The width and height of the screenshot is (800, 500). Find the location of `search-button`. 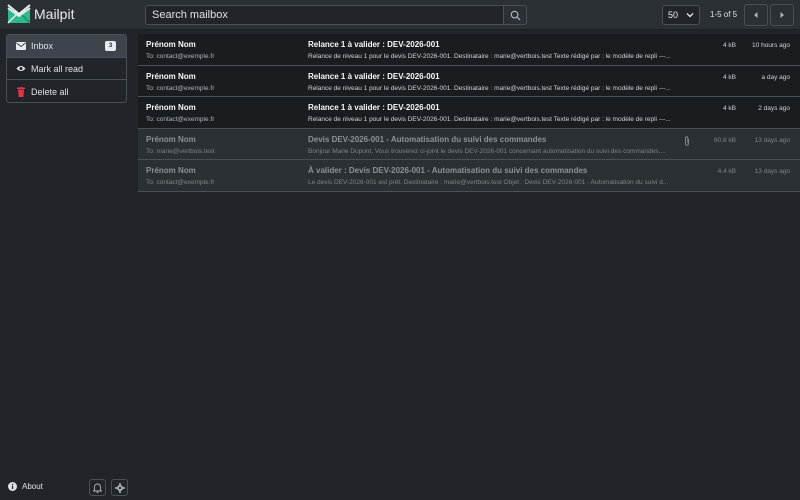

search-button is located at coordinates (515, 15).